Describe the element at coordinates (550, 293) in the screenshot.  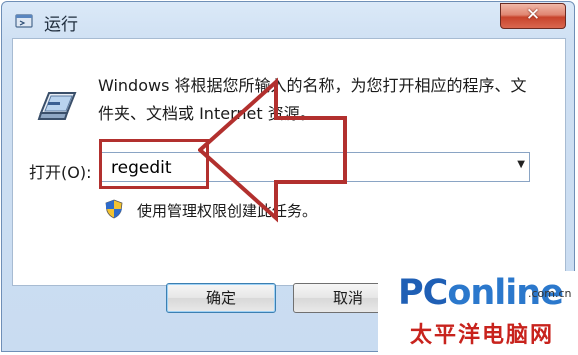
I see `brand-domain: .com.cn` at that location.